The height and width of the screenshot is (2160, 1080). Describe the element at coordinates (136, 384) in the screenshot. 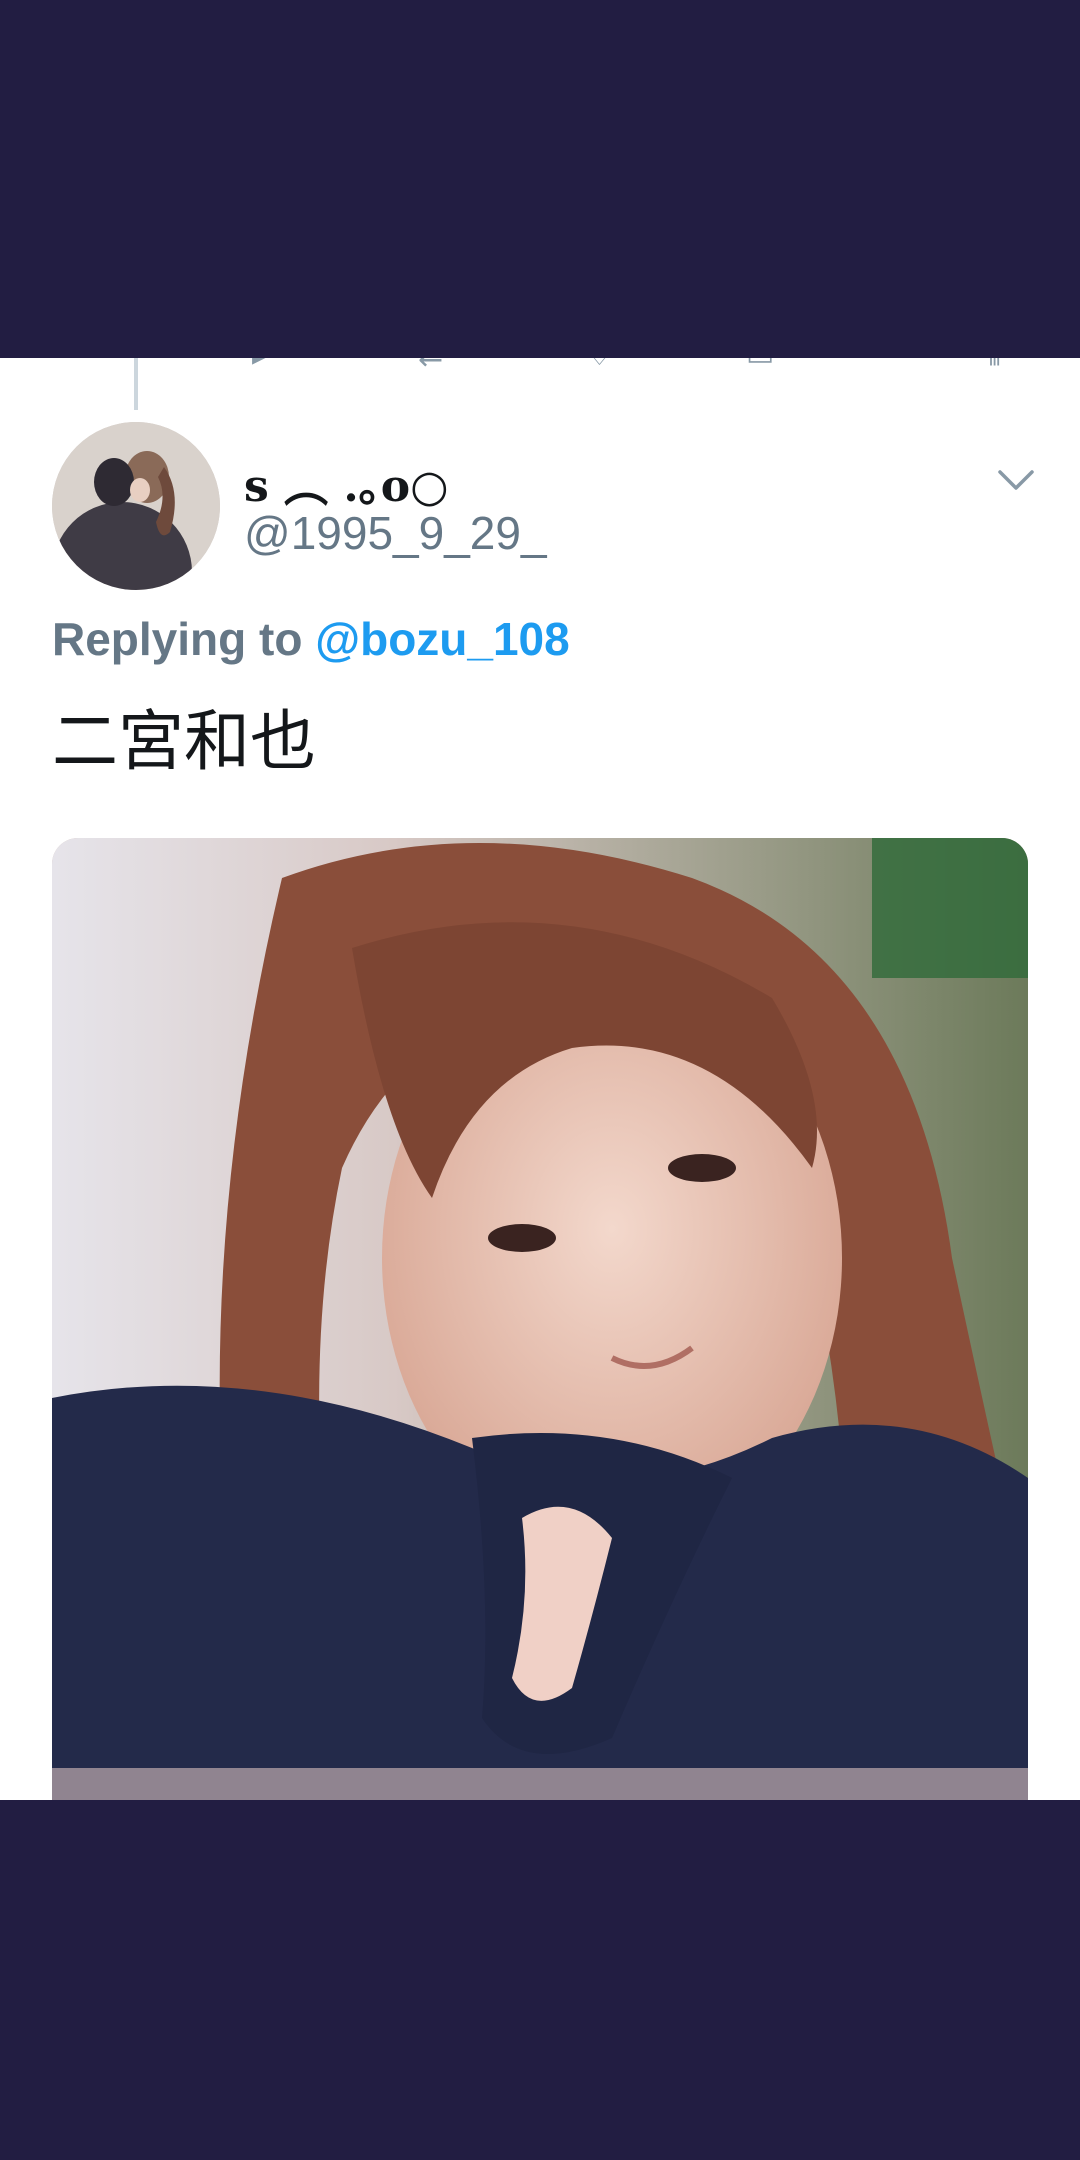

I see `thread-connector-line` at that location.